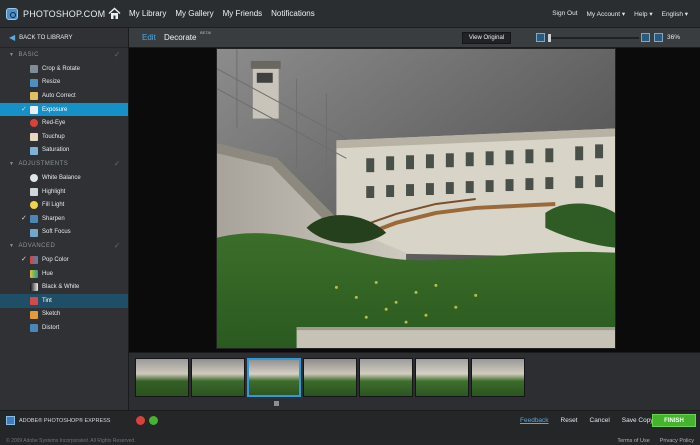  Describe the element at coordinates (53, 136) in the screenshot. I see `tool-label: Touchup` at that location.